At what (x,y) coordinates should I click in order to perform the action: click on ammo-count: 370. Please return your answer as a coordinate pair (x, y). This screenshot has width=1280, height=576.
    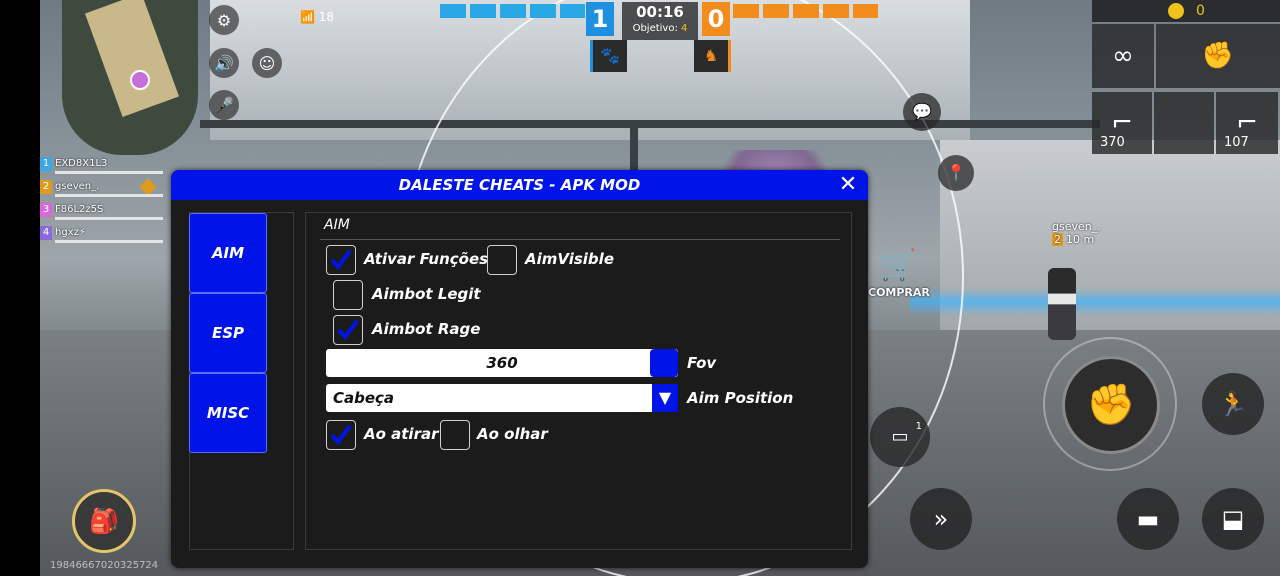
    Looking at the image, I should click on (1112, 142).